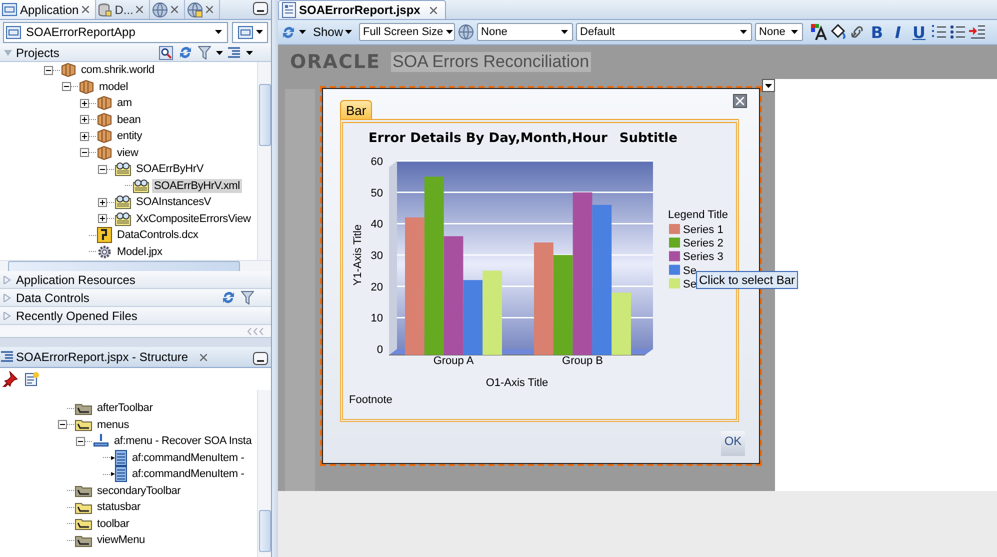  Describe the element at coordinates (125, 408) in the screenshot. I see `tree-item: afterToolbar` at that location.